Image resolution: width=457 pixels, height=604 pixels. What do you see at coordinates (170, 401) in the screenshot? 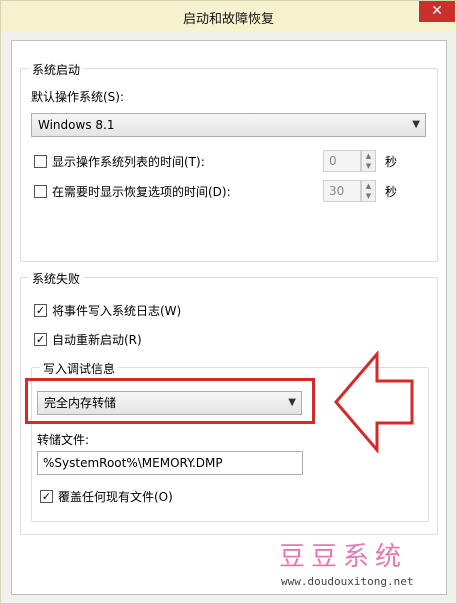
I see `highlight-box` at bounding box center [170, 401].